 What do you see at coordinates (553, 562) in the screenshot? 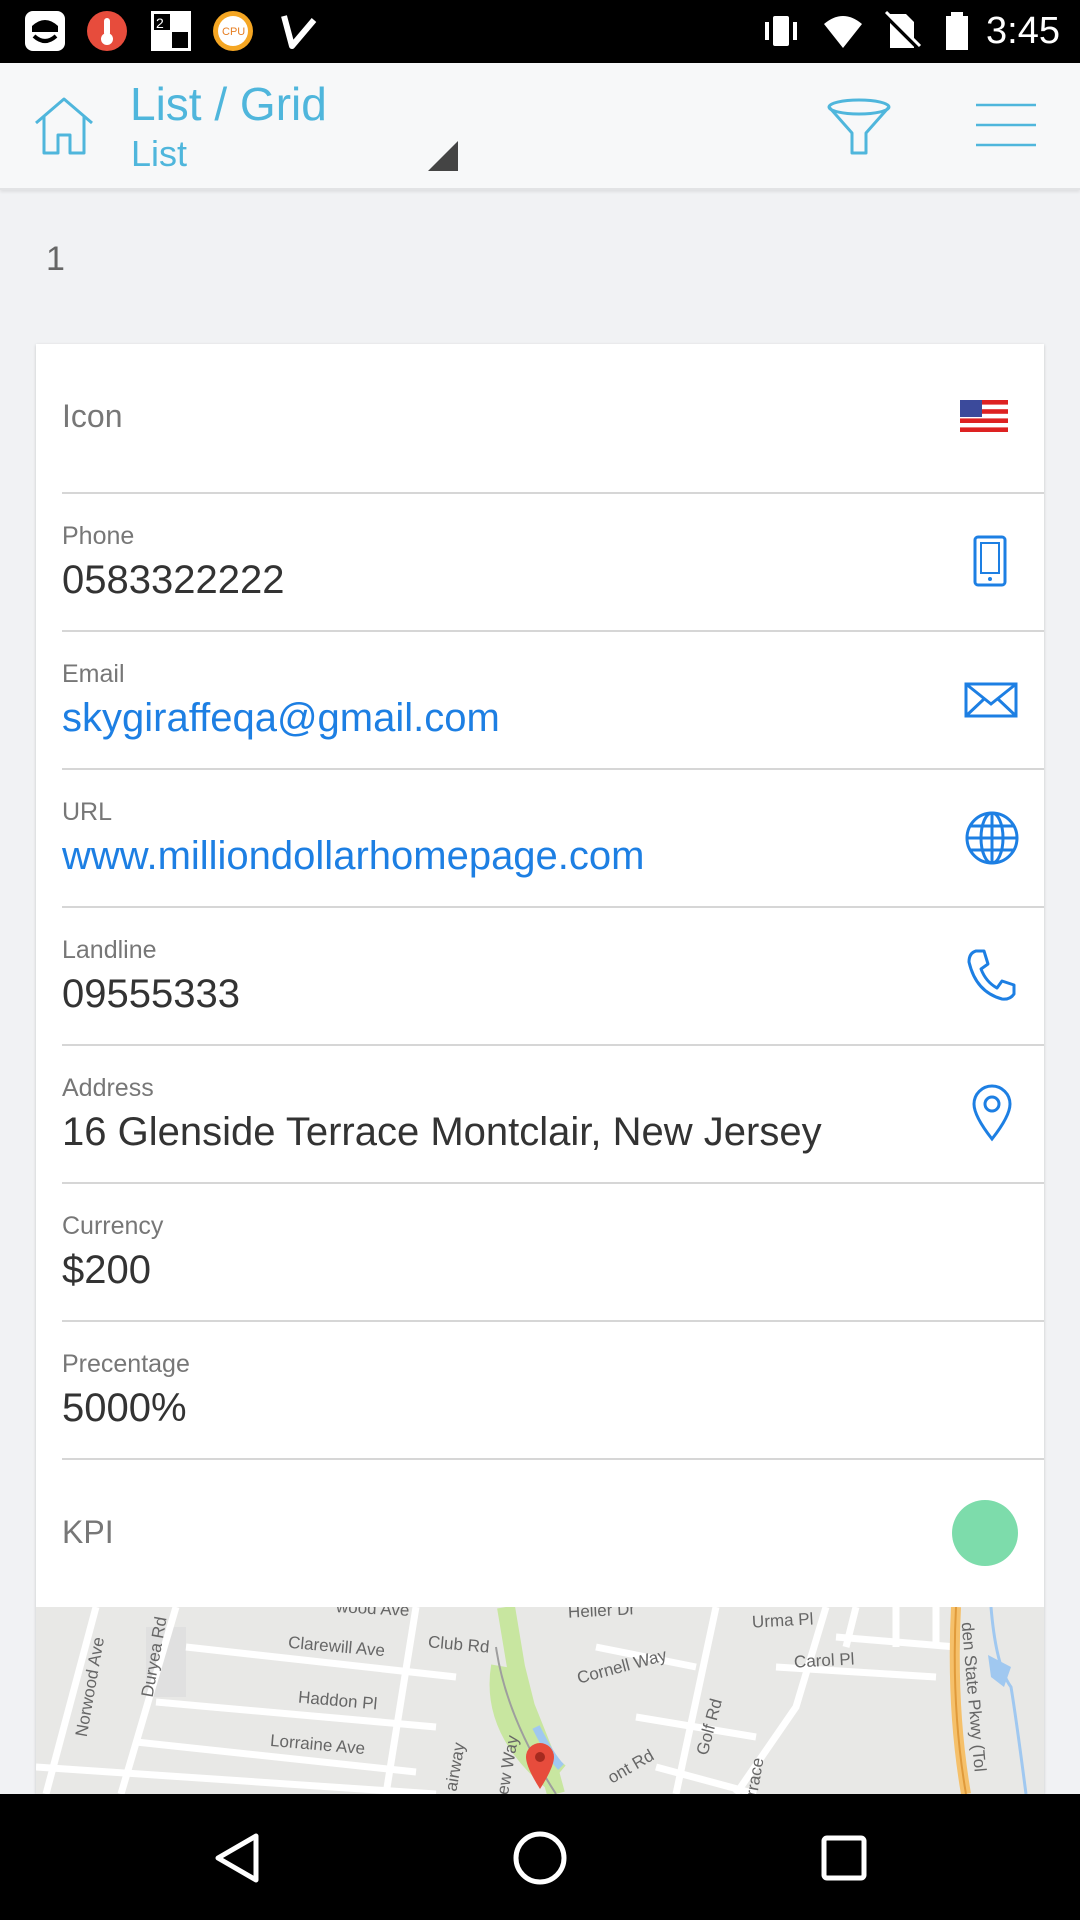
I see `phone-row: Phone 0583322222` at bounding box center [553, 562].